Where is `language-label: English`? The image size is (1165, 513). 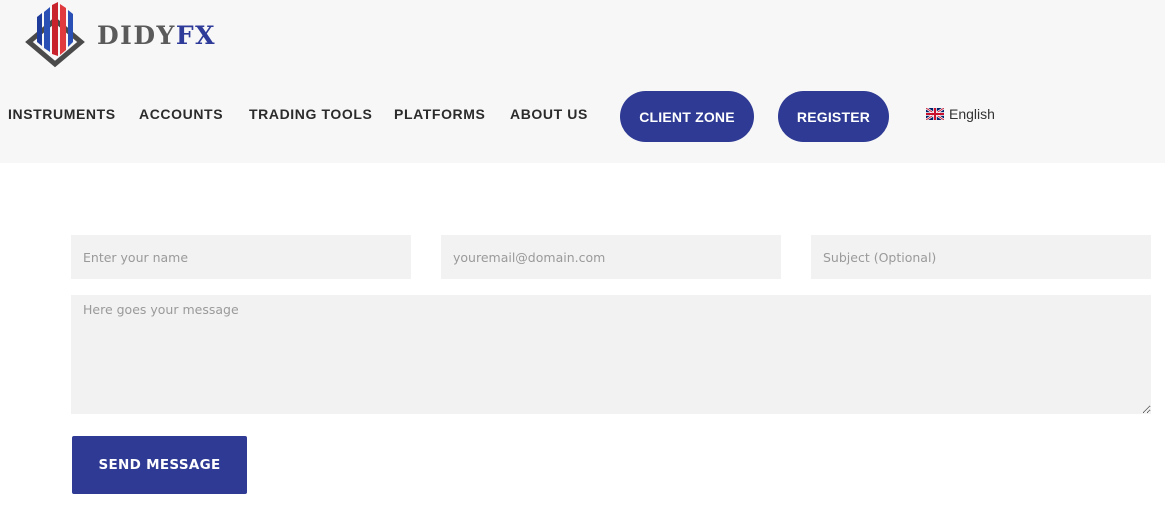
language-label: English is located at coordinates (972, 114).